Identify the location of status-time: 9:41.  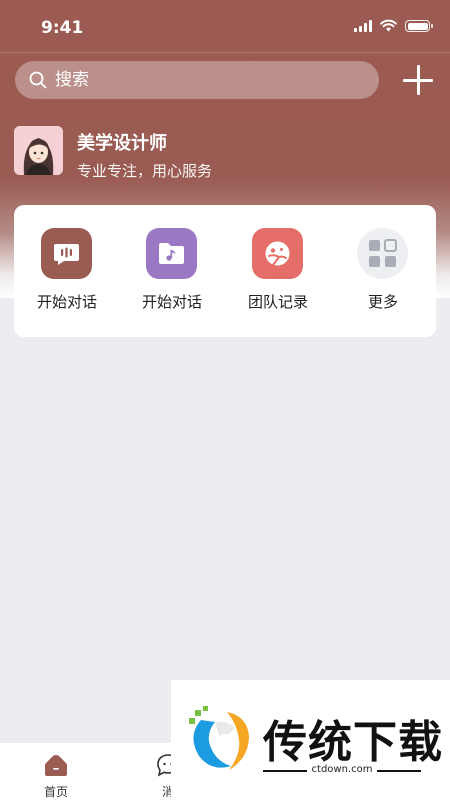
(62, 28).